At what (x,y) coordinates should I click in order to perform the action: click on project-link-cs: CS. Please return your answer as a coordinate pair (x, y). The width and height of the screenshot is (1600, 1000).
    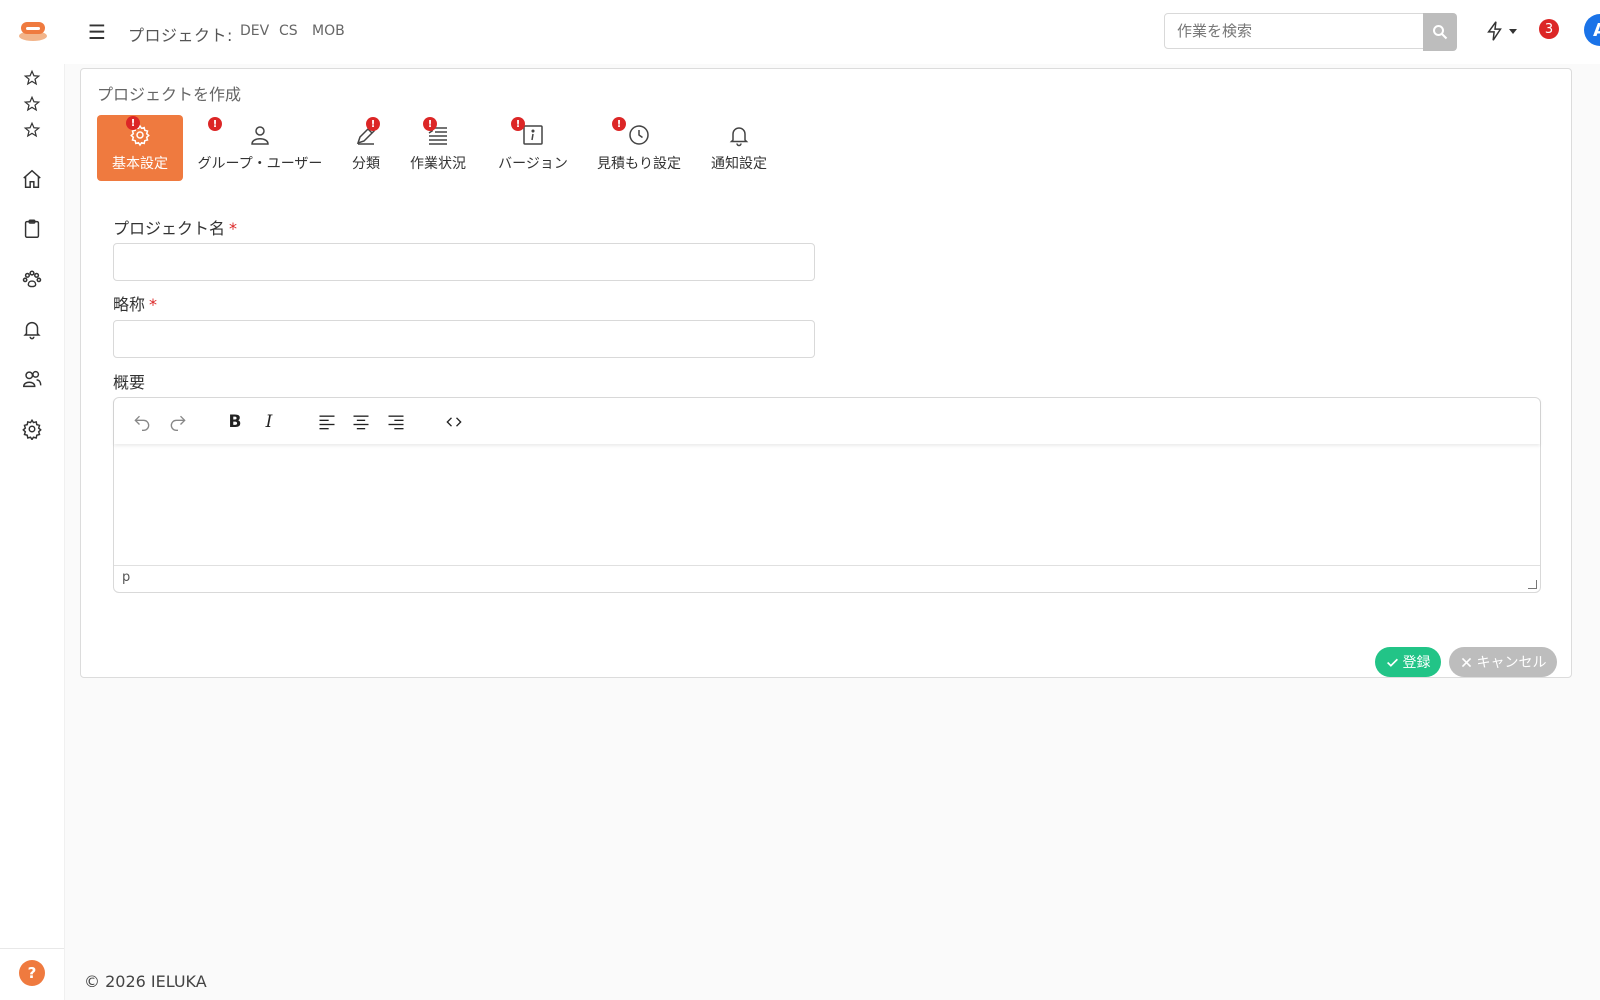
    Looking at the image, I should click on (288, 31).